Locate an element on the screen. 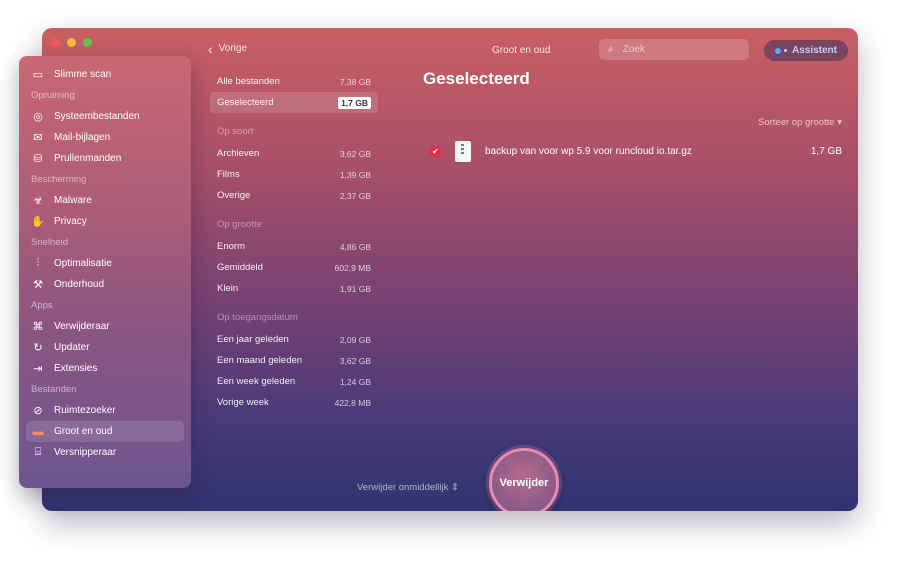  biohazard-icon: ☣ is located at coordinates (38, 201).